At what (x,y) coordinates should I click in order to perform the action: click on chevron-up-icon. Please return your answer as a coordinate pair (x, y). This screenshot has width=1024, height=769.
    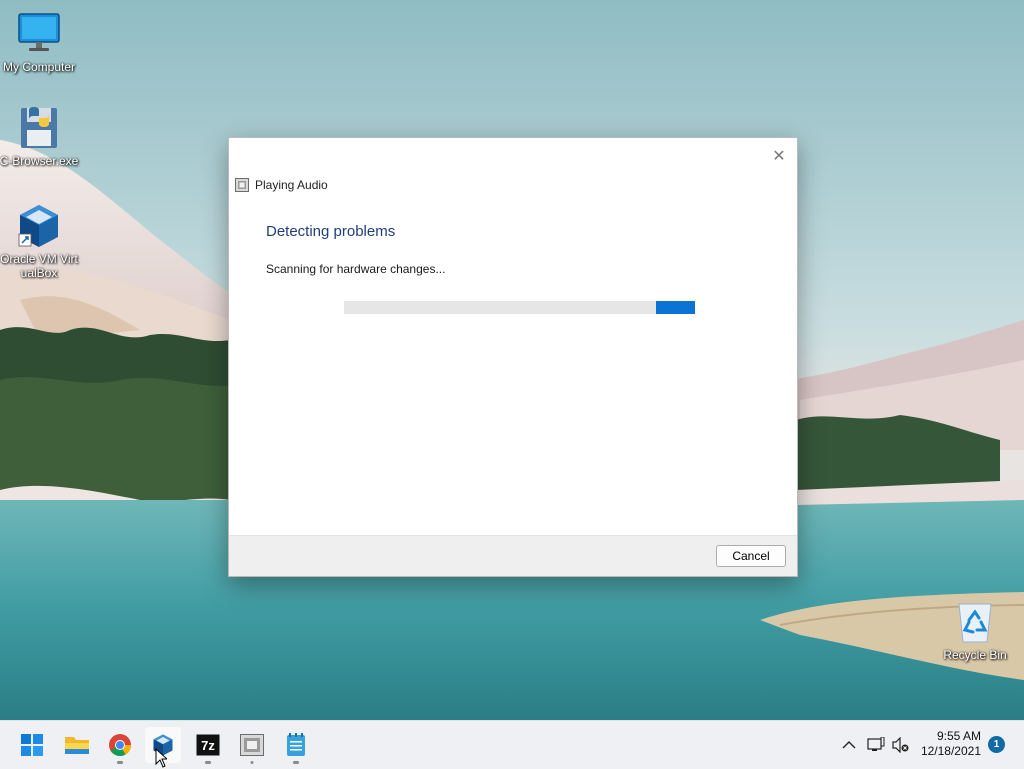
    Looking at the image, I should click on (849, 745).